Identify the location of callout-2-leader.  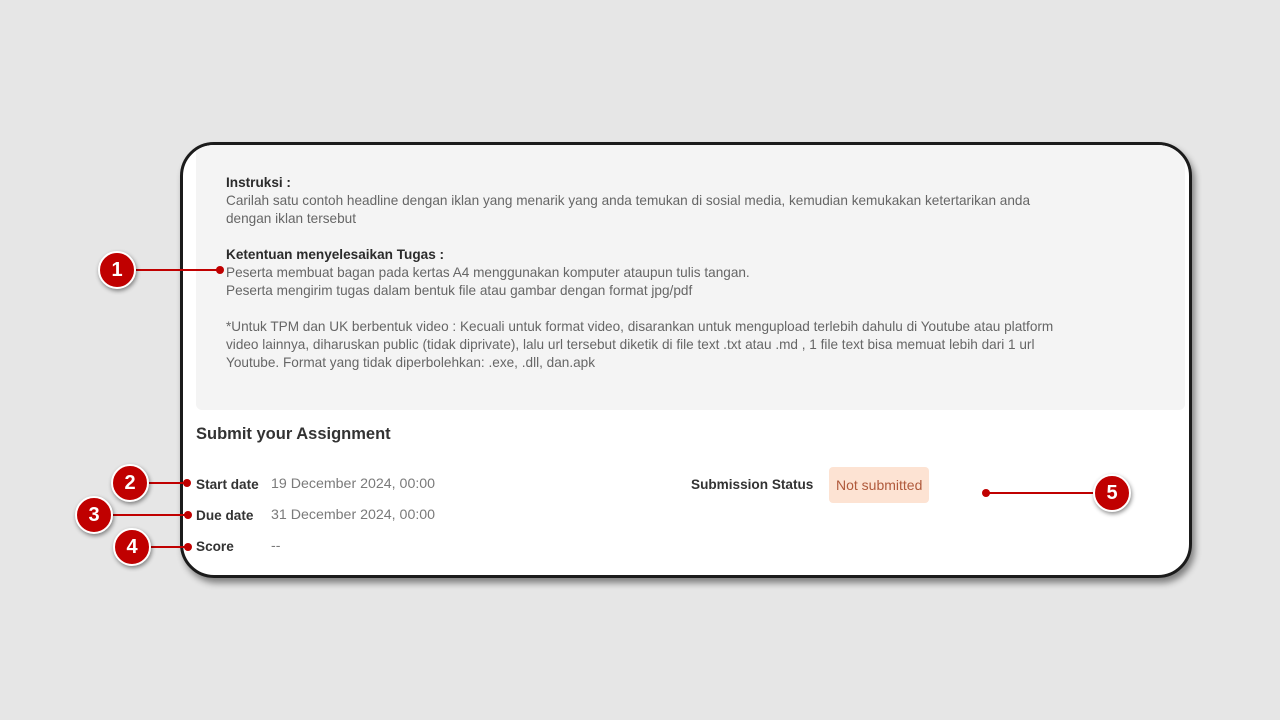
(168, 483).